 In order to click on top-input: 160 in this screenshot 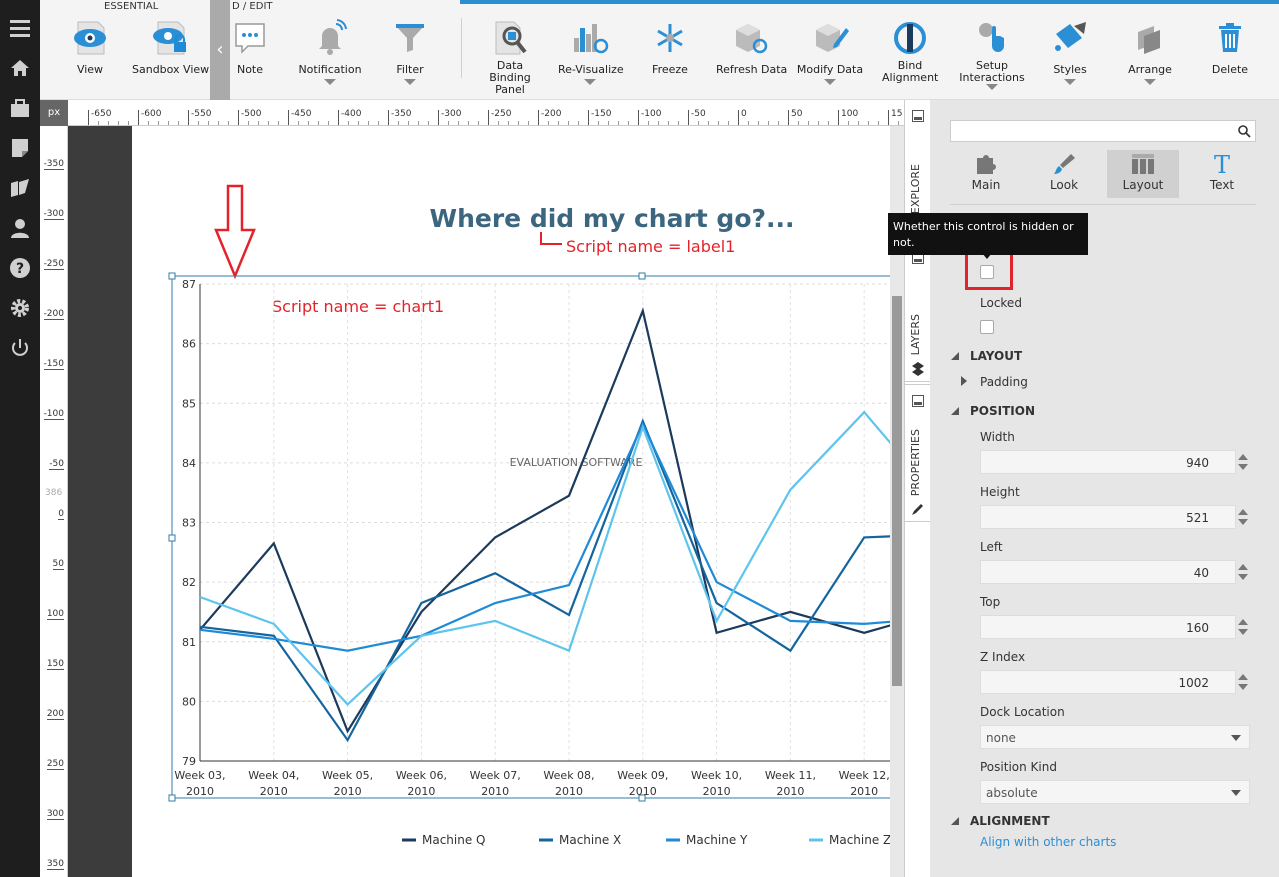, I will do `click(1108, 627)`.